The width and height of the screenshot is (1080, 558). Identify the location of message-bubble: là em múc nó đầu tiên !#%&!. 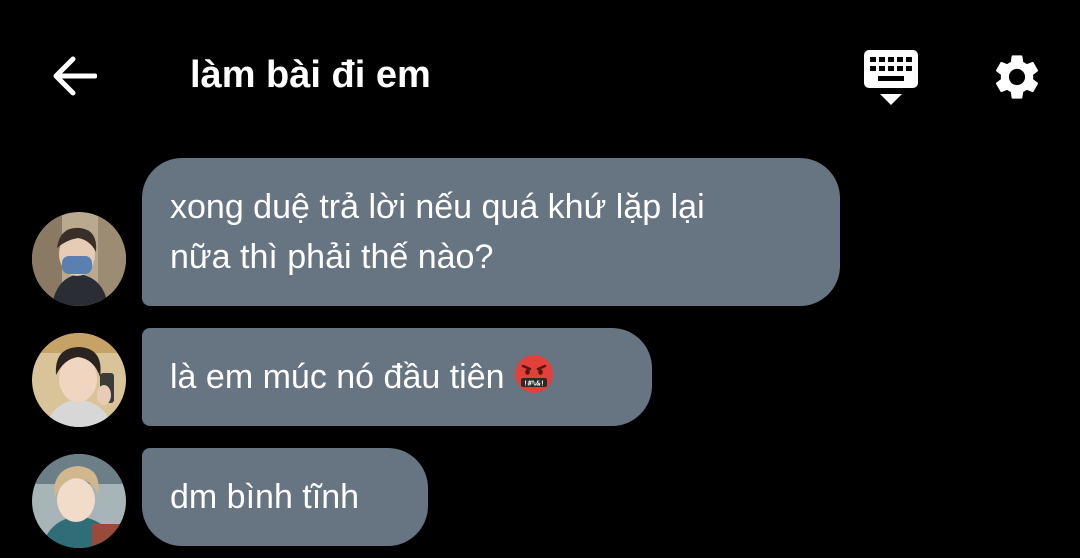
(397, 377).